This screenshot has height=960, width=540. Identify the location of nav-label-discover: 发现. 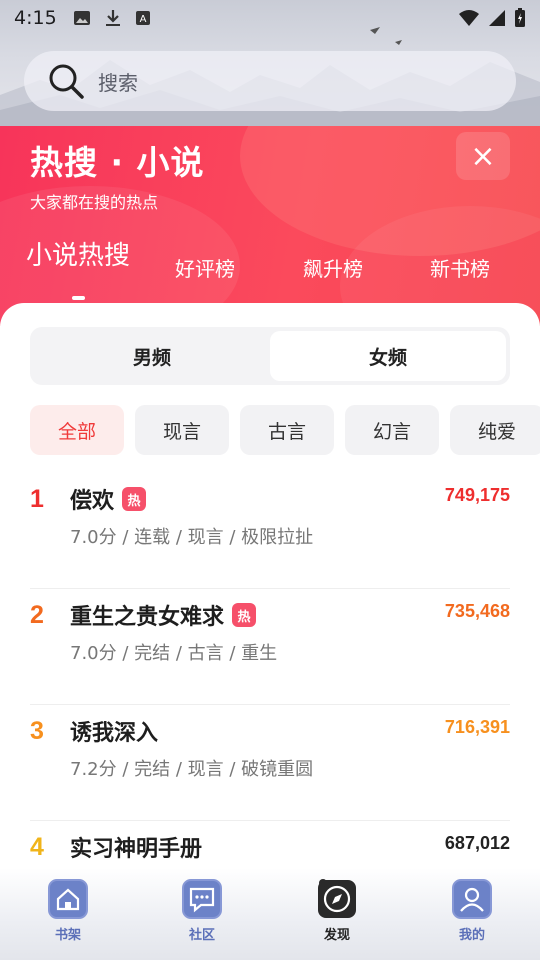
(336, 935).